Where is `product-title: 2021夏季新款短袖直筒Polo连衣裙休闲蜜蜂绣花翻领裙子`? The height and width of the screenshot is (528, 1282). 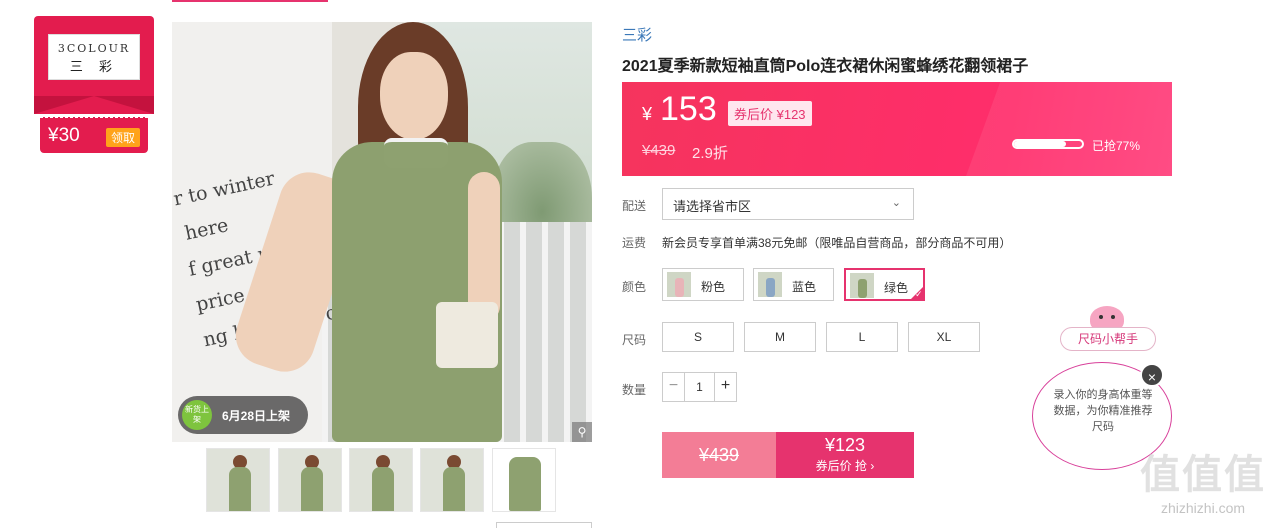
product-title: 2021夏季新款短袖直筒Polo连衣裙休闲蜜蜂绣花翻领裙子 is located at coordinates (825, 66).